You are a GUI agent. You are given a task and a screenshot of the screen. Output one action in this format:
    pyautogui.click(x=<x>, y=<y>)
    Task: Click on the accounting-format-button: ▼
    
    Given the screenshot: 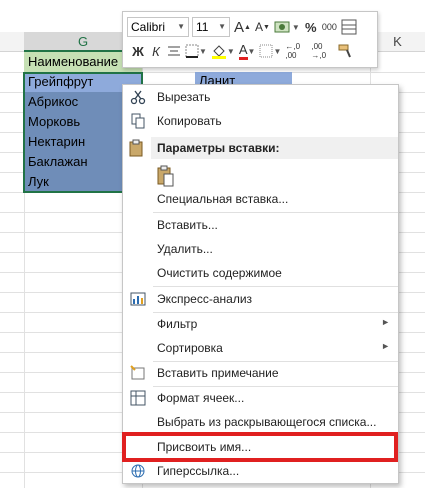 What is the action you would take?
    pyautogui.click(x=287, y=27)
    